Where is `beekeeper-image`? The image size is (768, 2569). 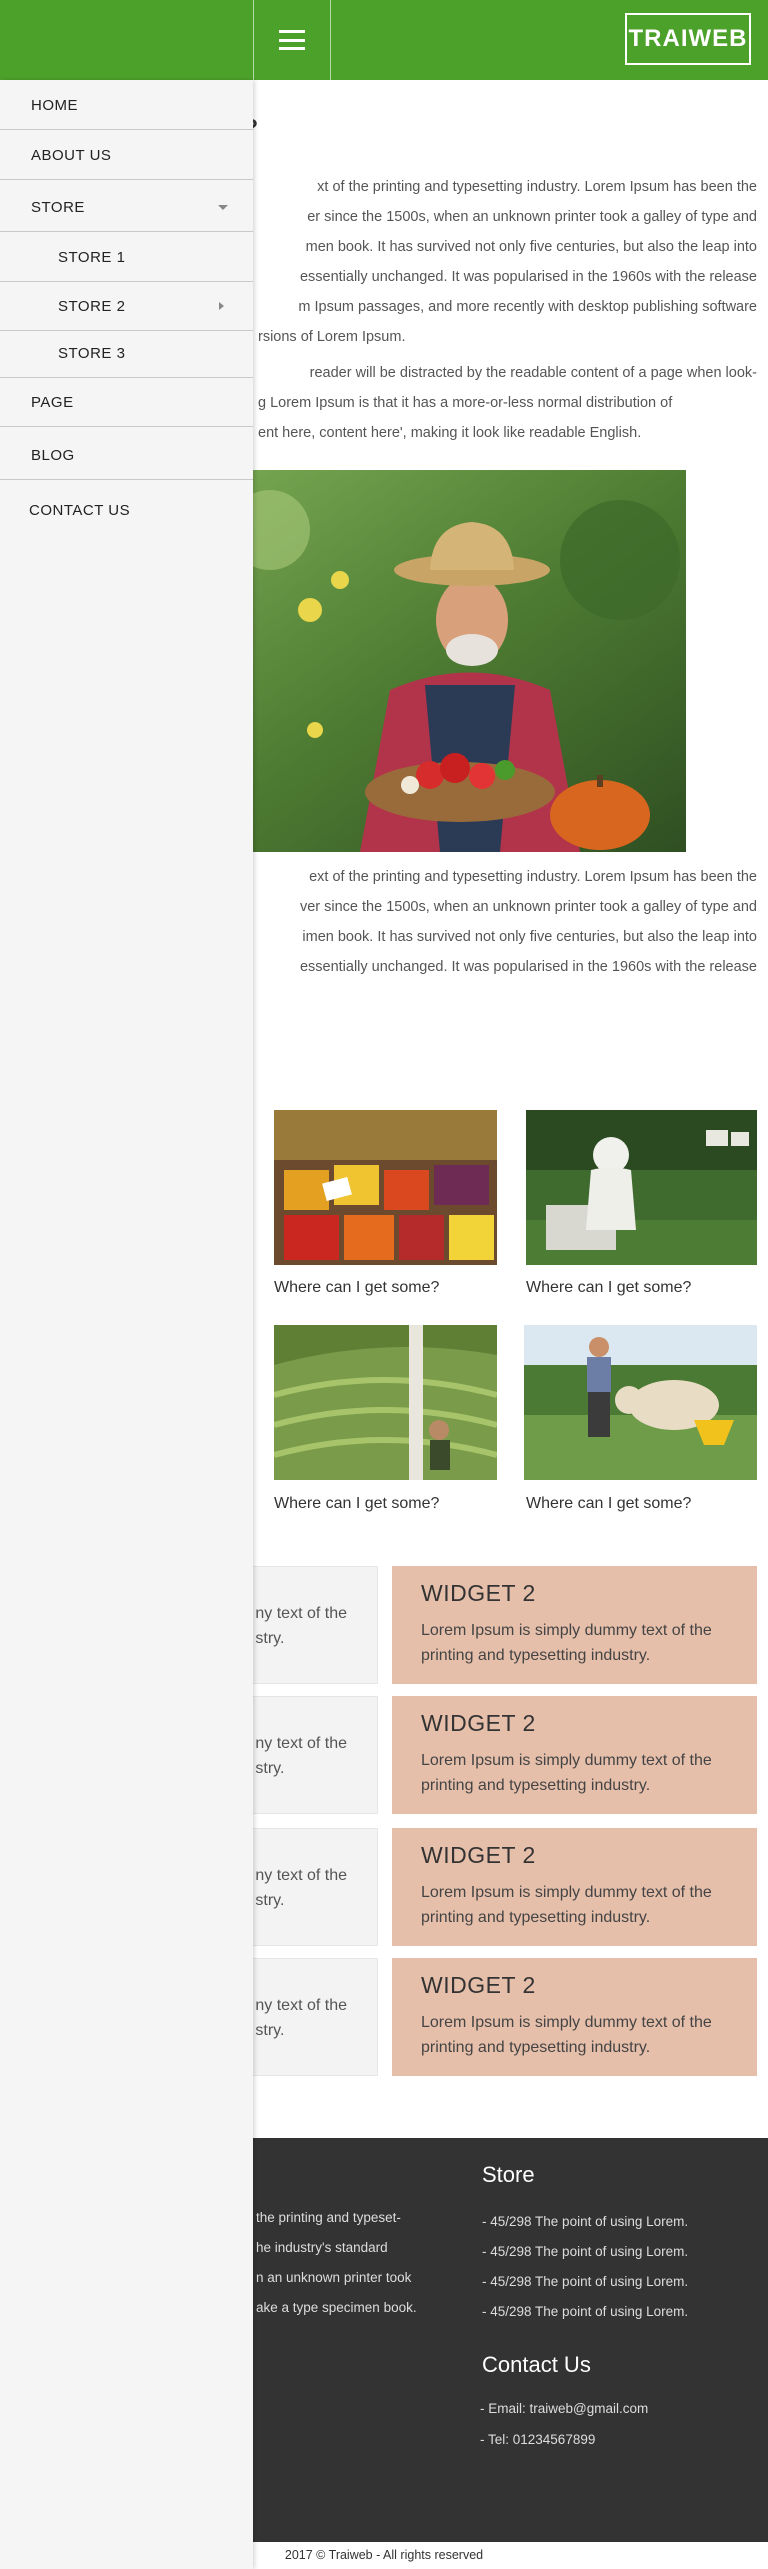
beekeeper-image is located at coordinates (641, 1187).